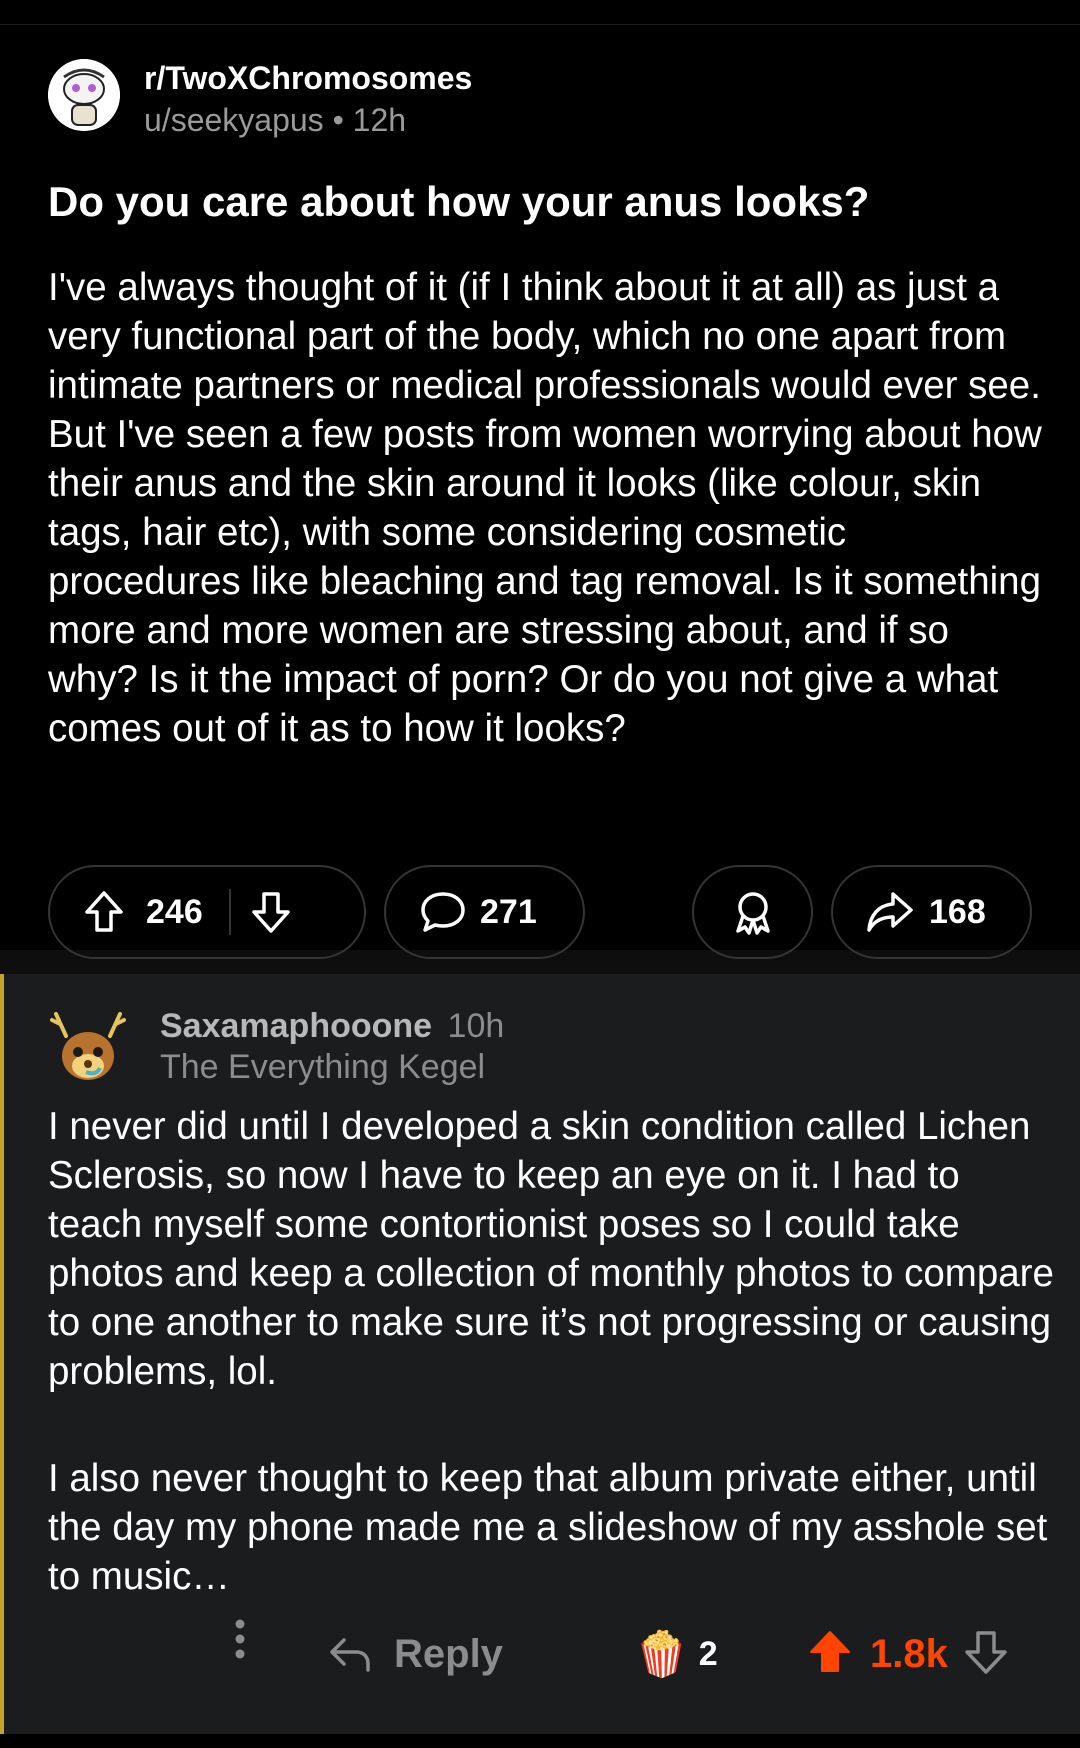 The image size is (1080, 1748). What do you see at coordinates (543, 202) in the screenshot?
I see `post-title: Do you care about how your anus looks?` at bounding box center [543, 202].